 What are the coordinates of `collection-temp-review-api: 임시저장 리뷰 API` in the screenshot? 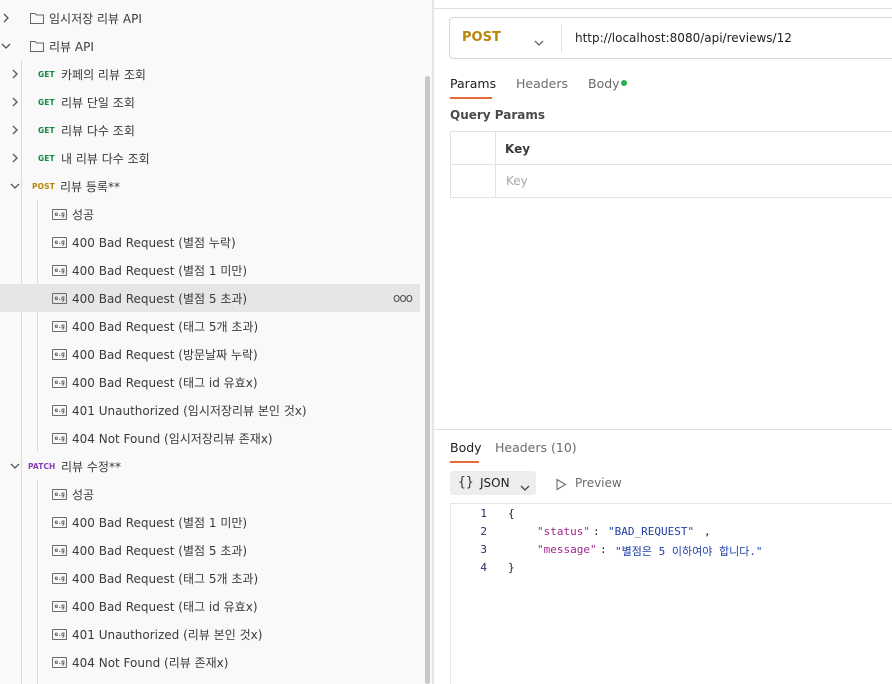 It's located at (210, 18).